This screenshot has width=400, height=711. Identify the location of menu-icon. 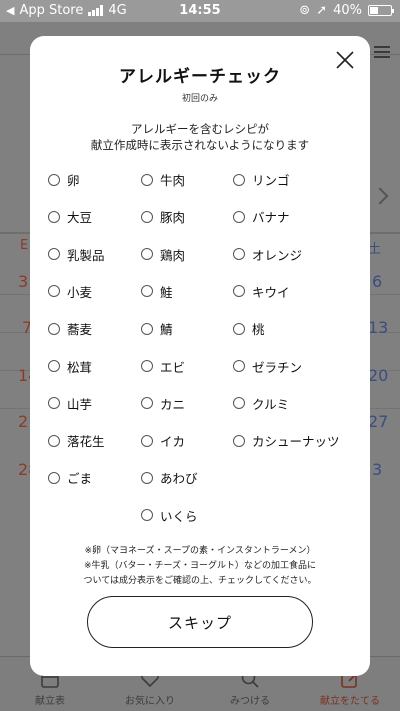
(382, 52).